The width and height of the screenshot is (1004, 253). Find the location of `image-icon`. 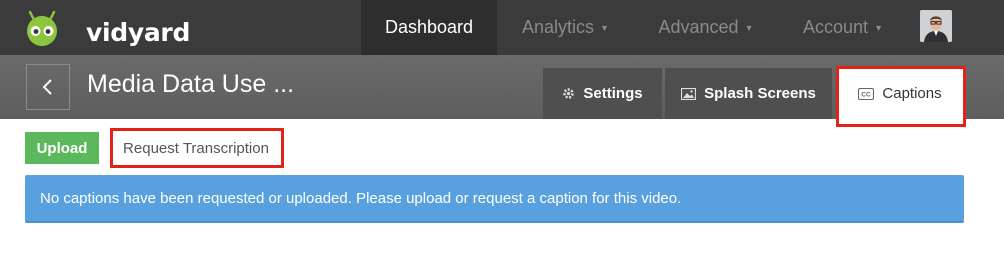

image-icon is located at coordinates (689, 93).